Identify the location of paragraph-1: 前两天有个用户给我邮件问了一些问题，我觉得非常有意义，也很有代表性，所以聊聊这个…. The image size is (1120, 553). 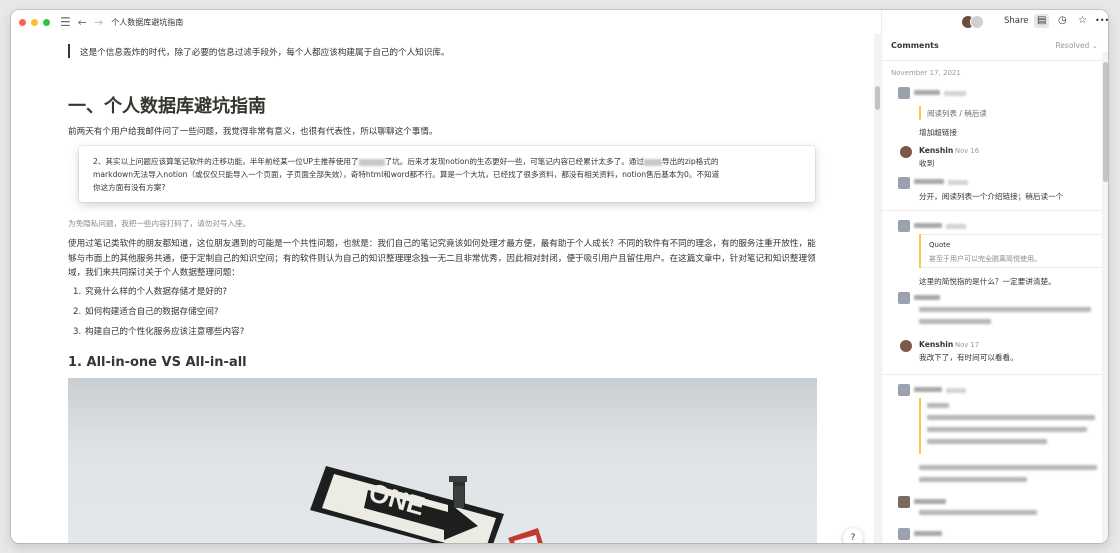
(253, 132).